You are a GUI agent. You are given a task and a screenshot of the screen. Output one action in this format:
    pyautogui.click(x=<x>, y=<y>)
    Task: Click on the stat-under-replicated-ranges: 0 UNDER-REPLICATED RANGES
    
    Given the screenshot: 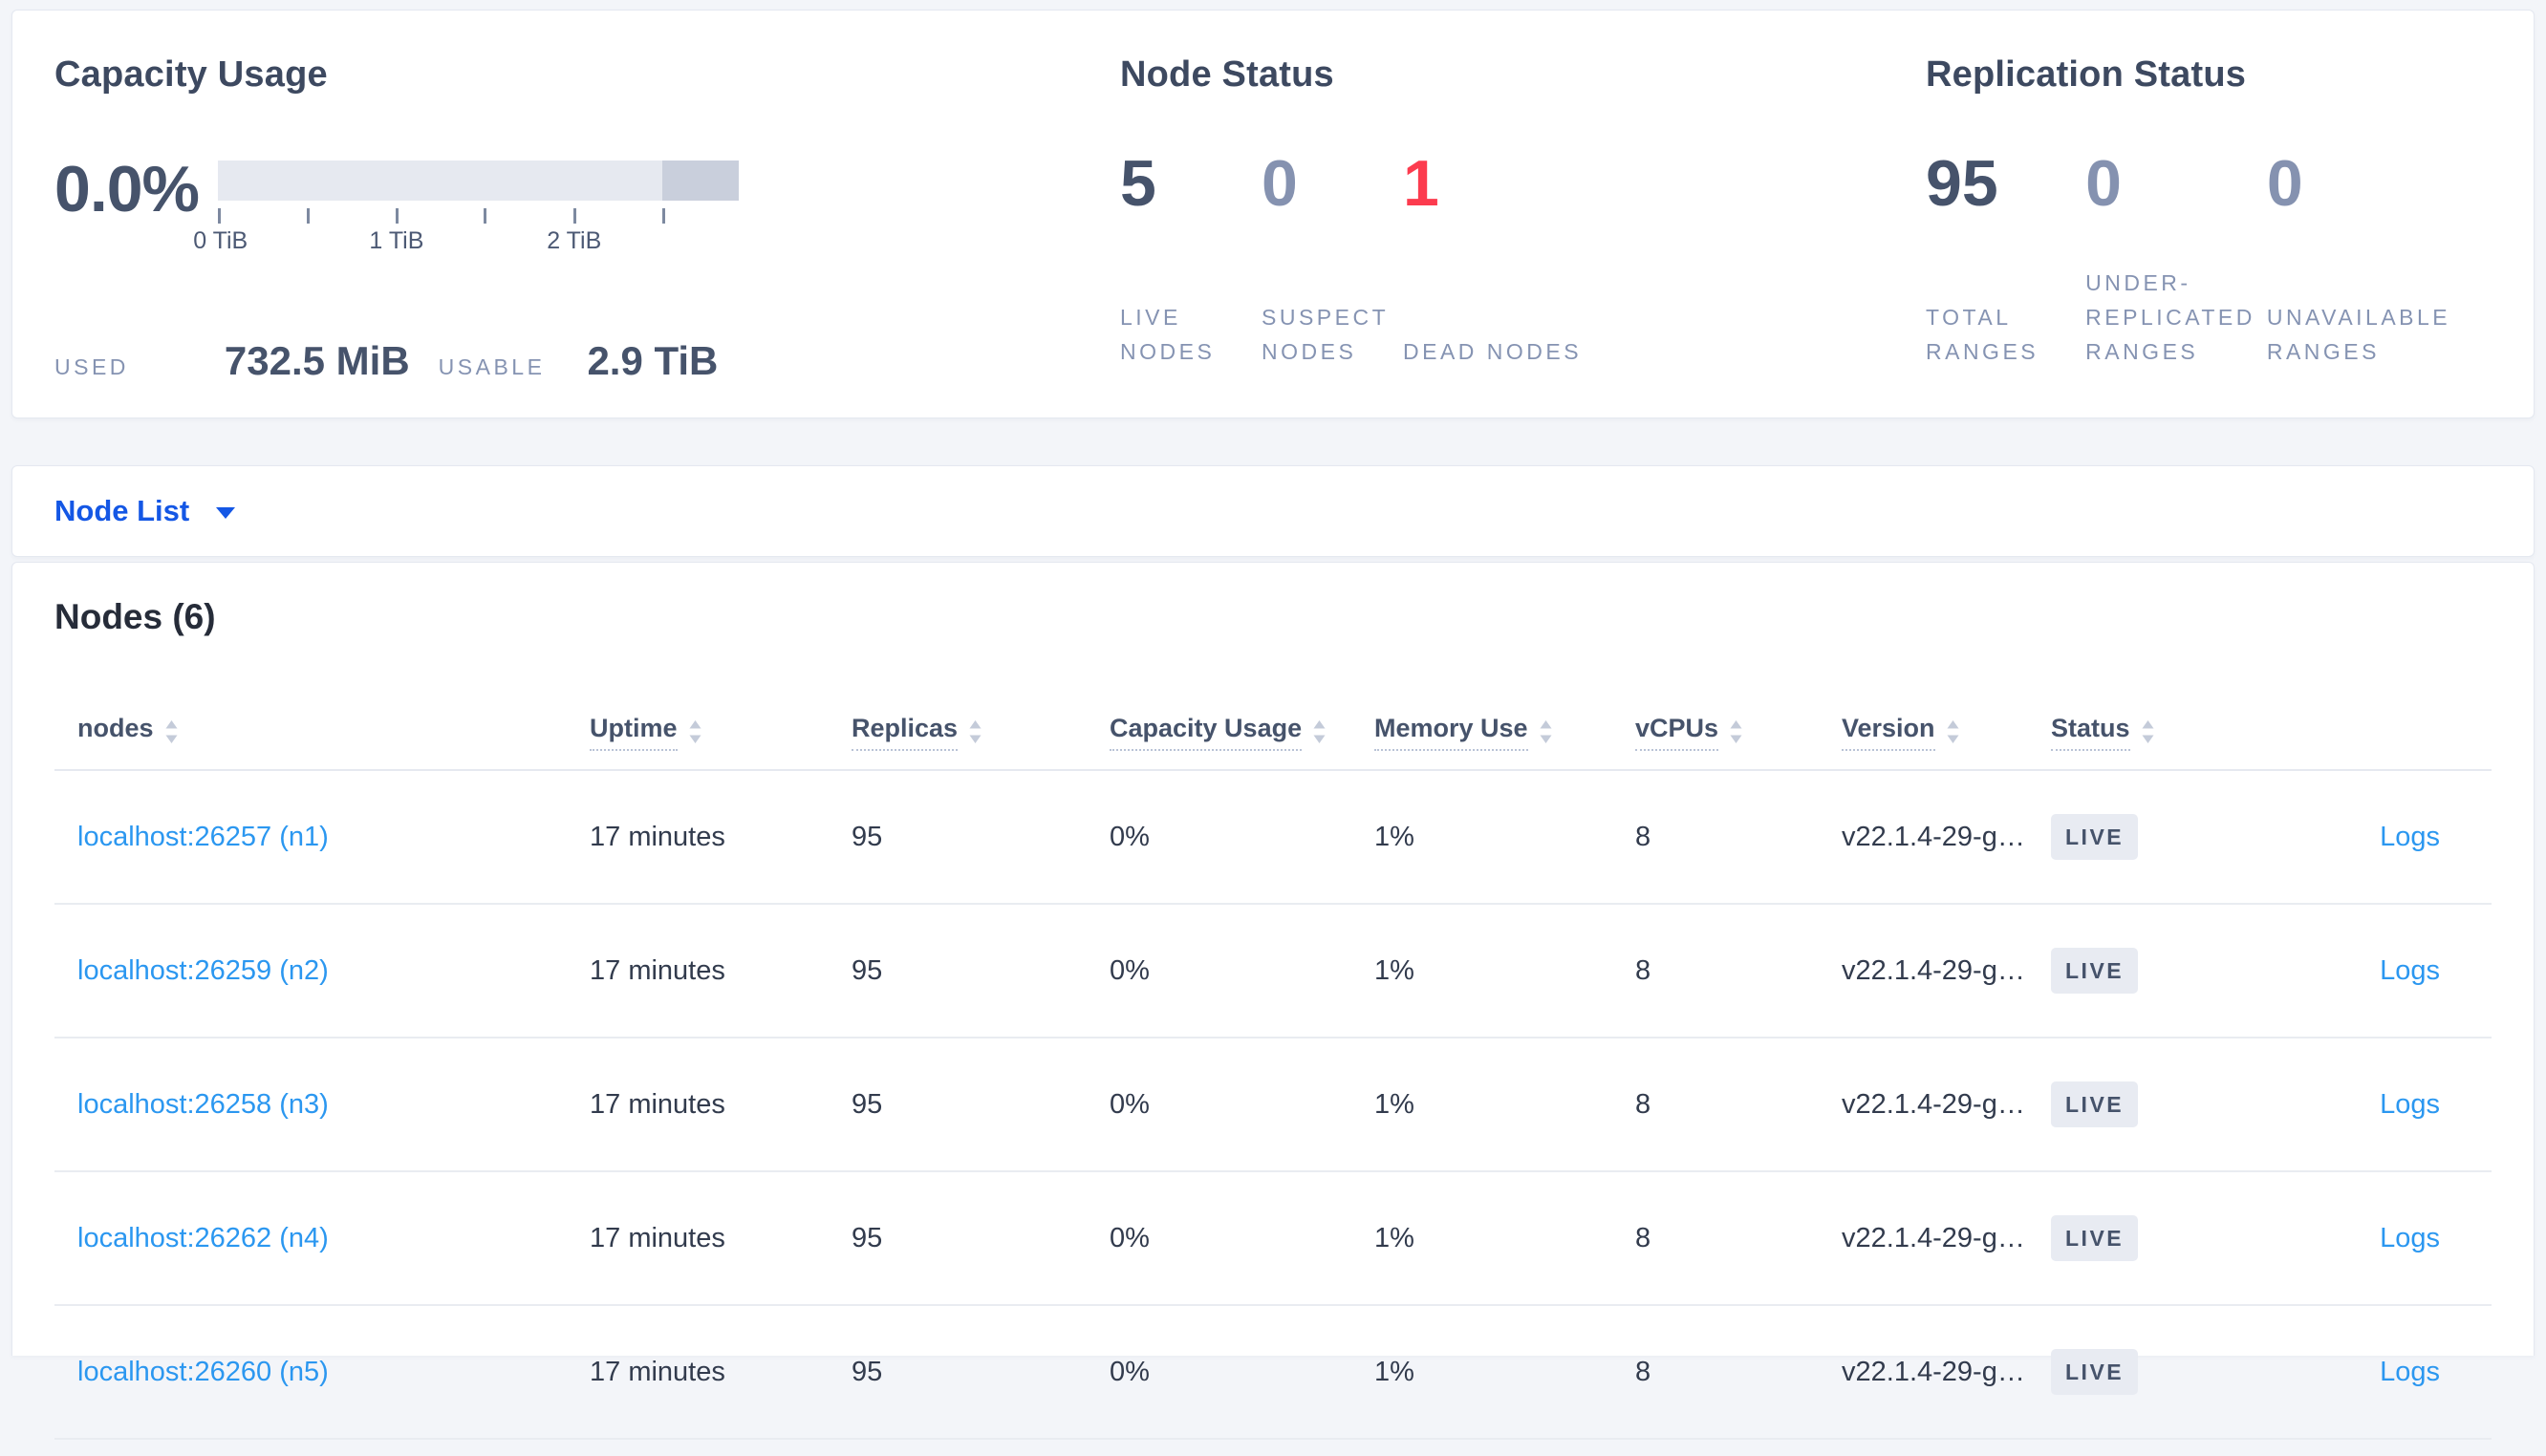 What is the action you would take?
    pyautogui.click(x=2176, y=258)
    